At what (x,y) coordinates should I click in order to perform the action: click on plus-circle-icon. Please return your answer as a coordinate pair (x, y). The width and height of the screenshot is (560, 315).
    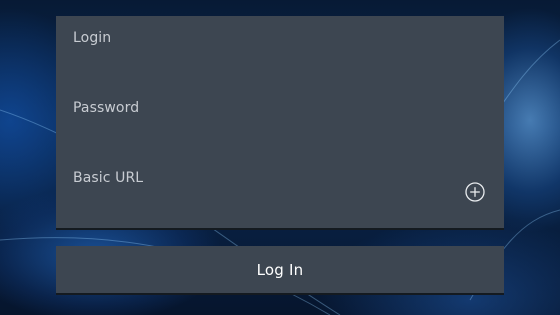
    Looking at the image, I should click on (475, 192).